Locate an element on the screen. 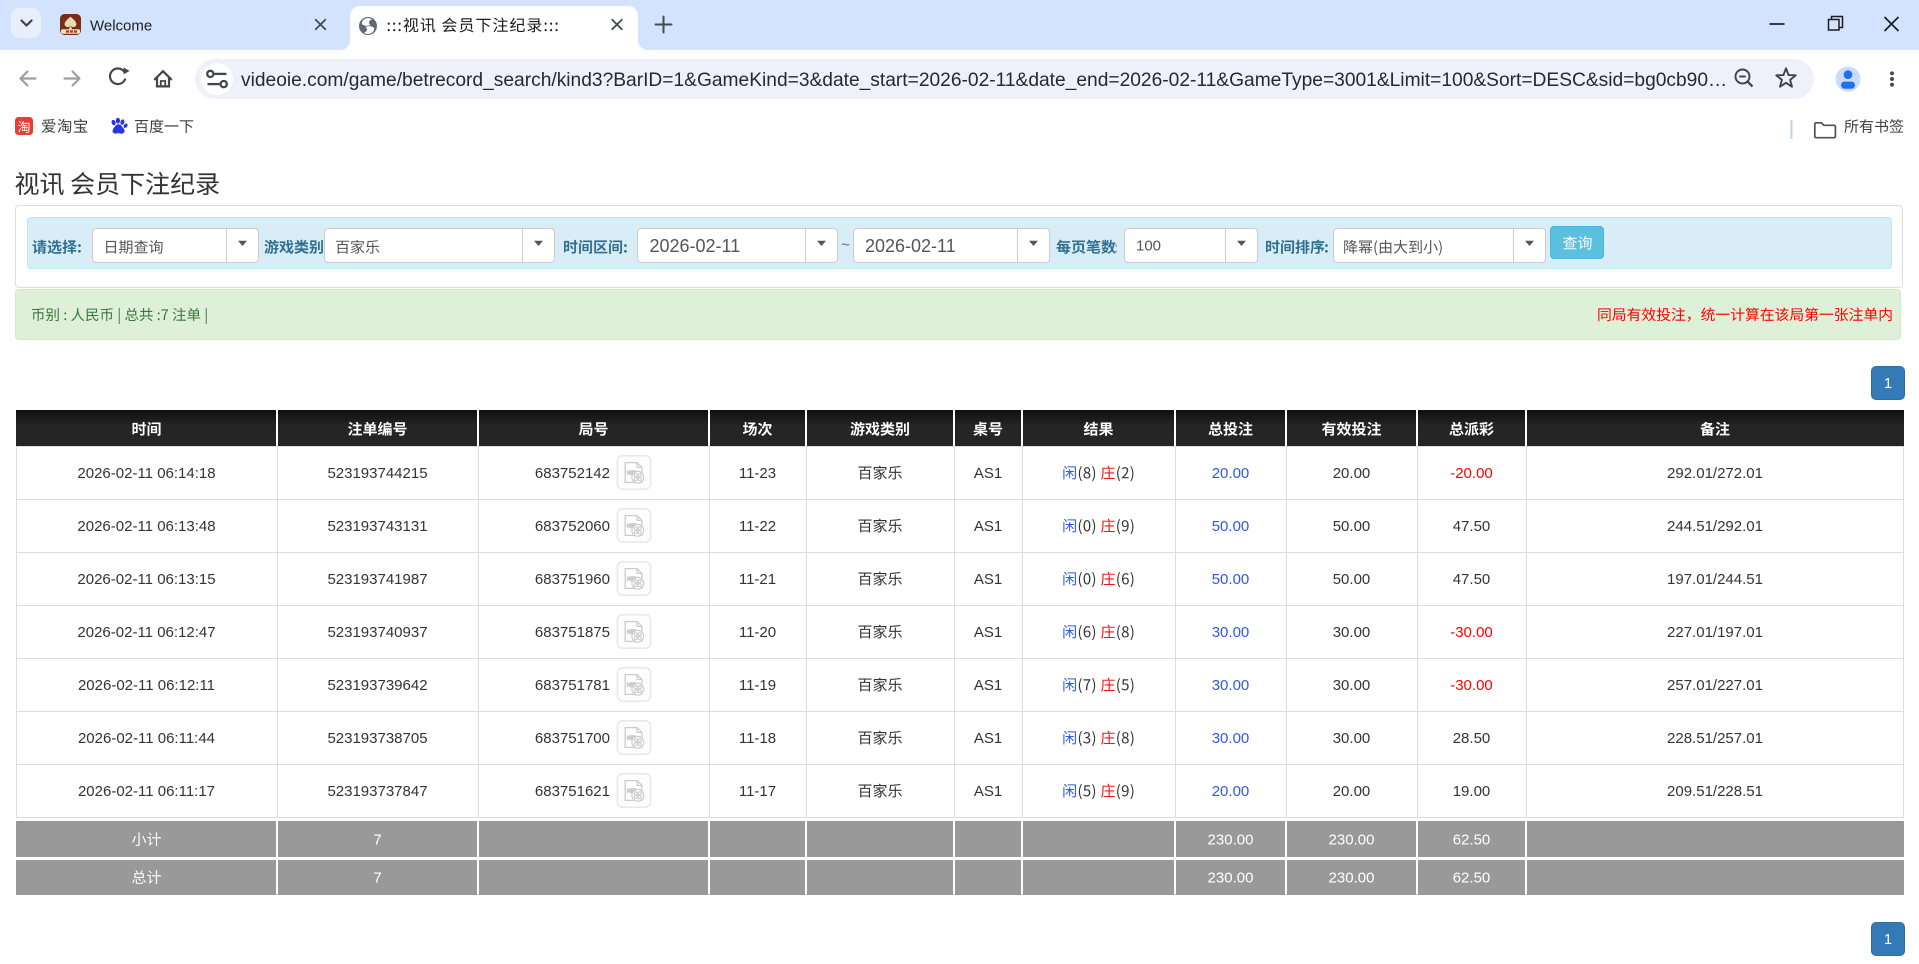  svg-text: 197.01/244.51 is located at coordinates (1715, 579).